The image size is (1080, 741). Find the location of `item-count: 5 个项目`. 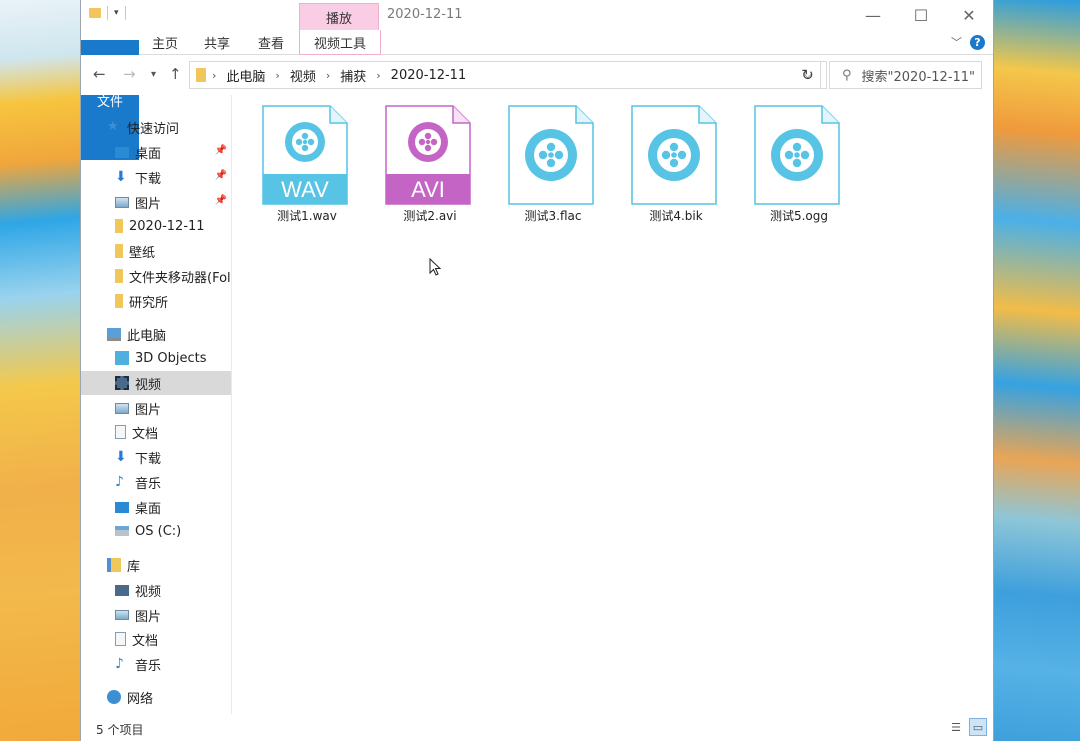

item-count: 5 个项目 is located at coordinates (120, 730).